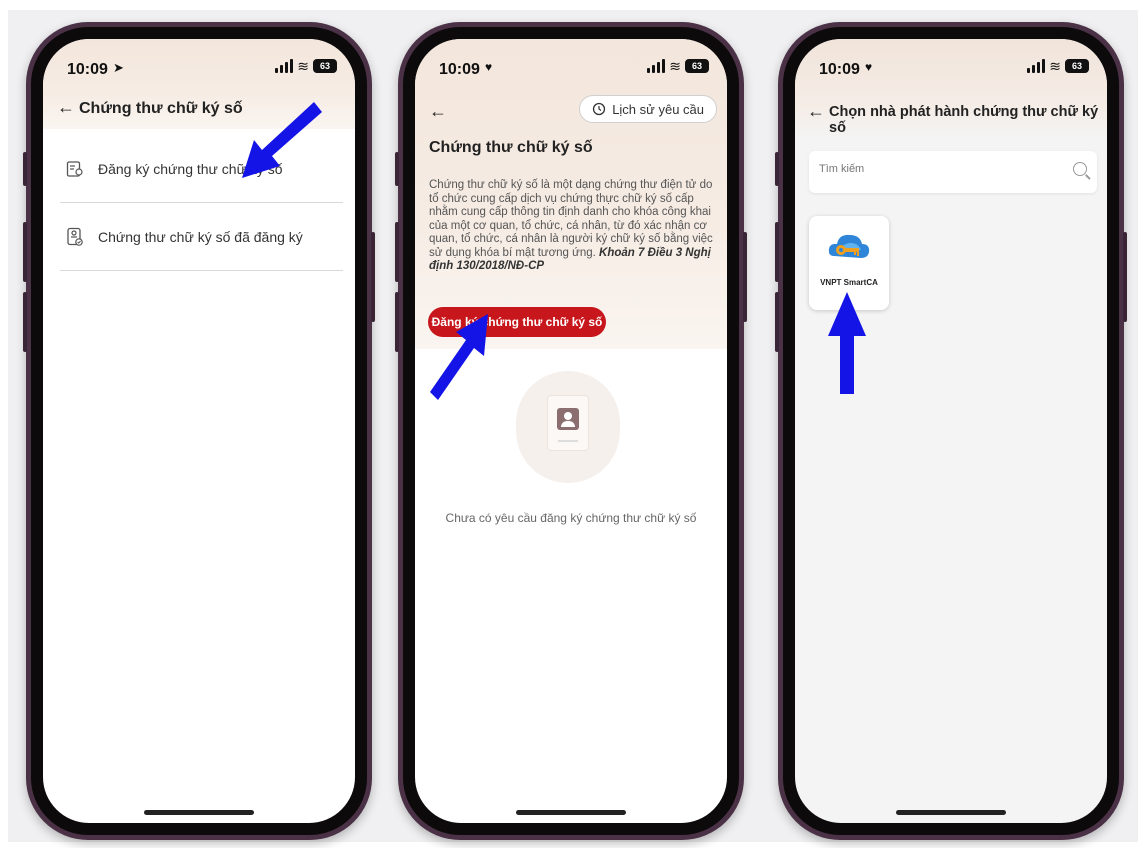 Image resolution: width=1143 pixels, height=848 pixels. What do you see at coordinates (849, 282) in the screenshot?
I see `provider-name: VNPT SmartCA` at bounding box center [849, 282].